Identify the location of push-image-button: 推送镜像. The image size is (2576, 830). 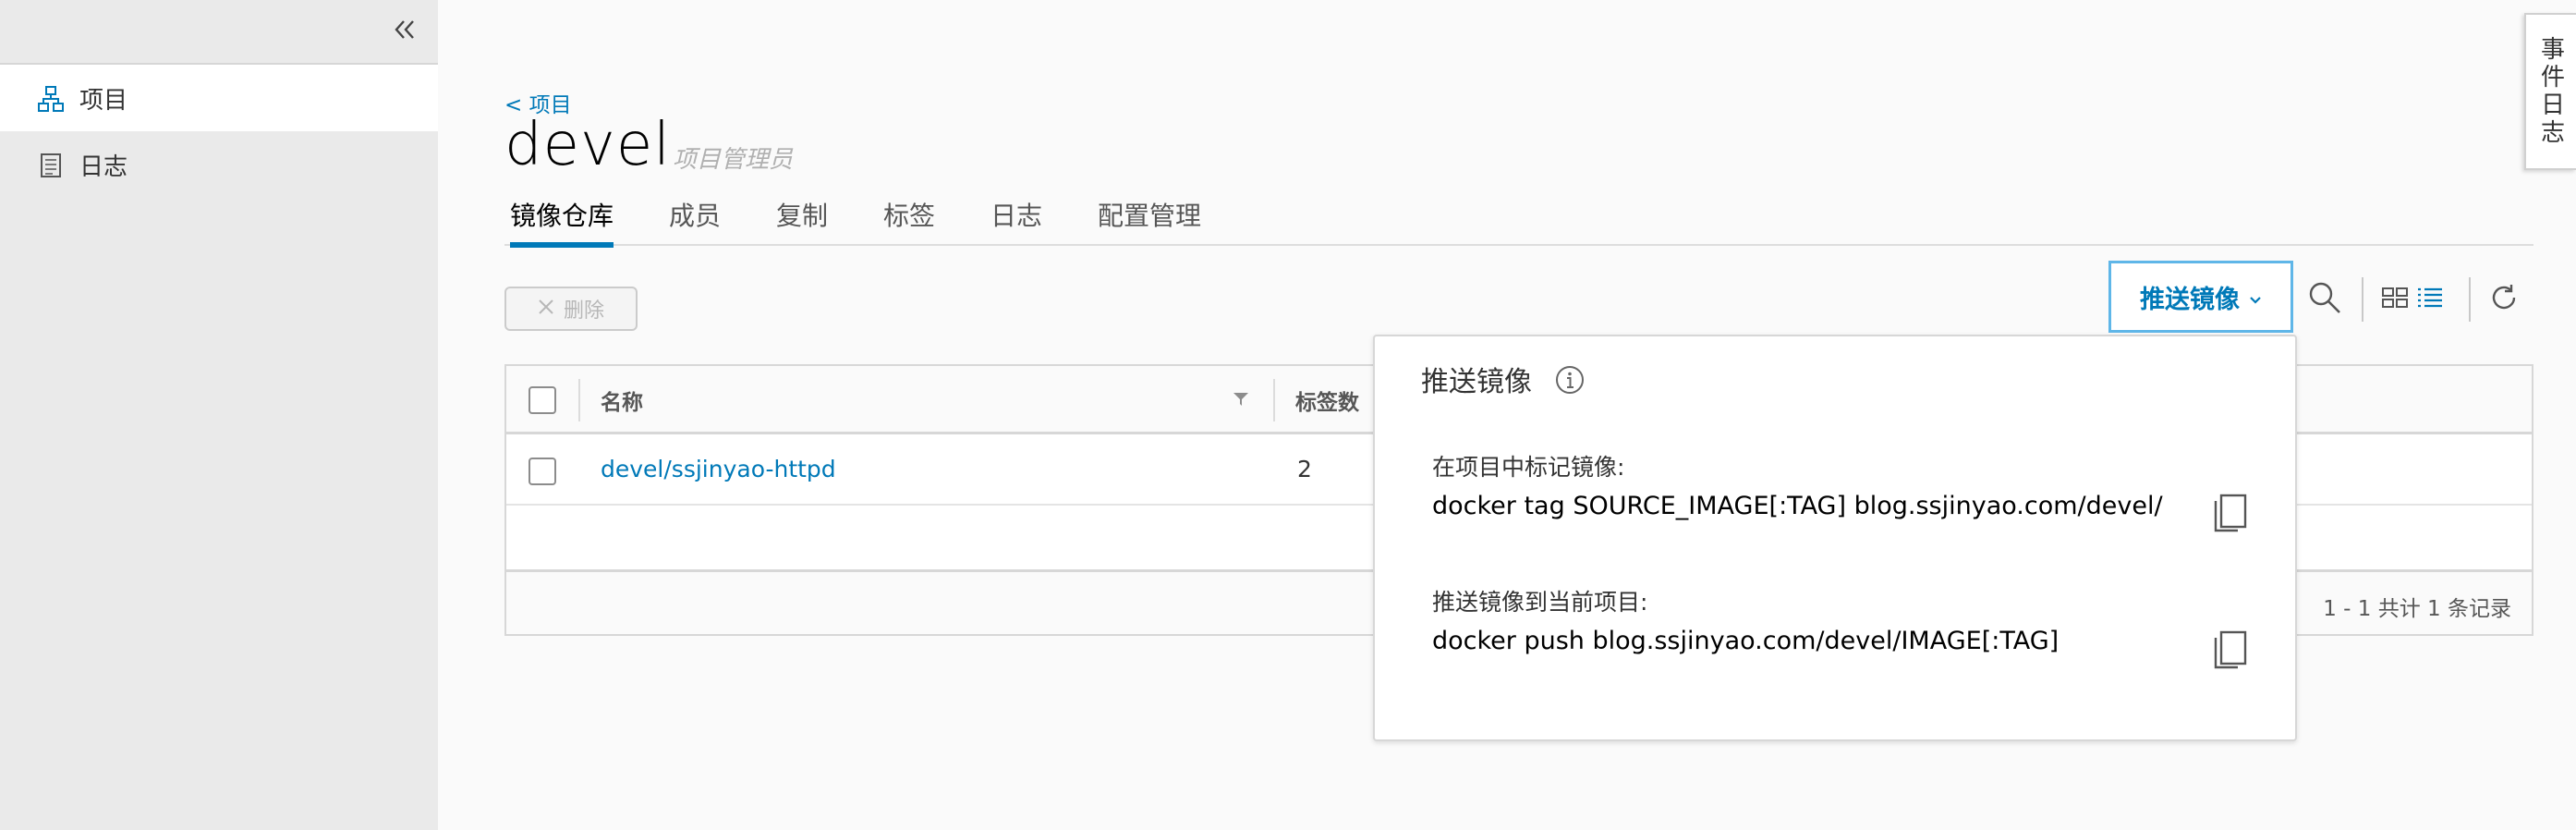
(2200, 297).